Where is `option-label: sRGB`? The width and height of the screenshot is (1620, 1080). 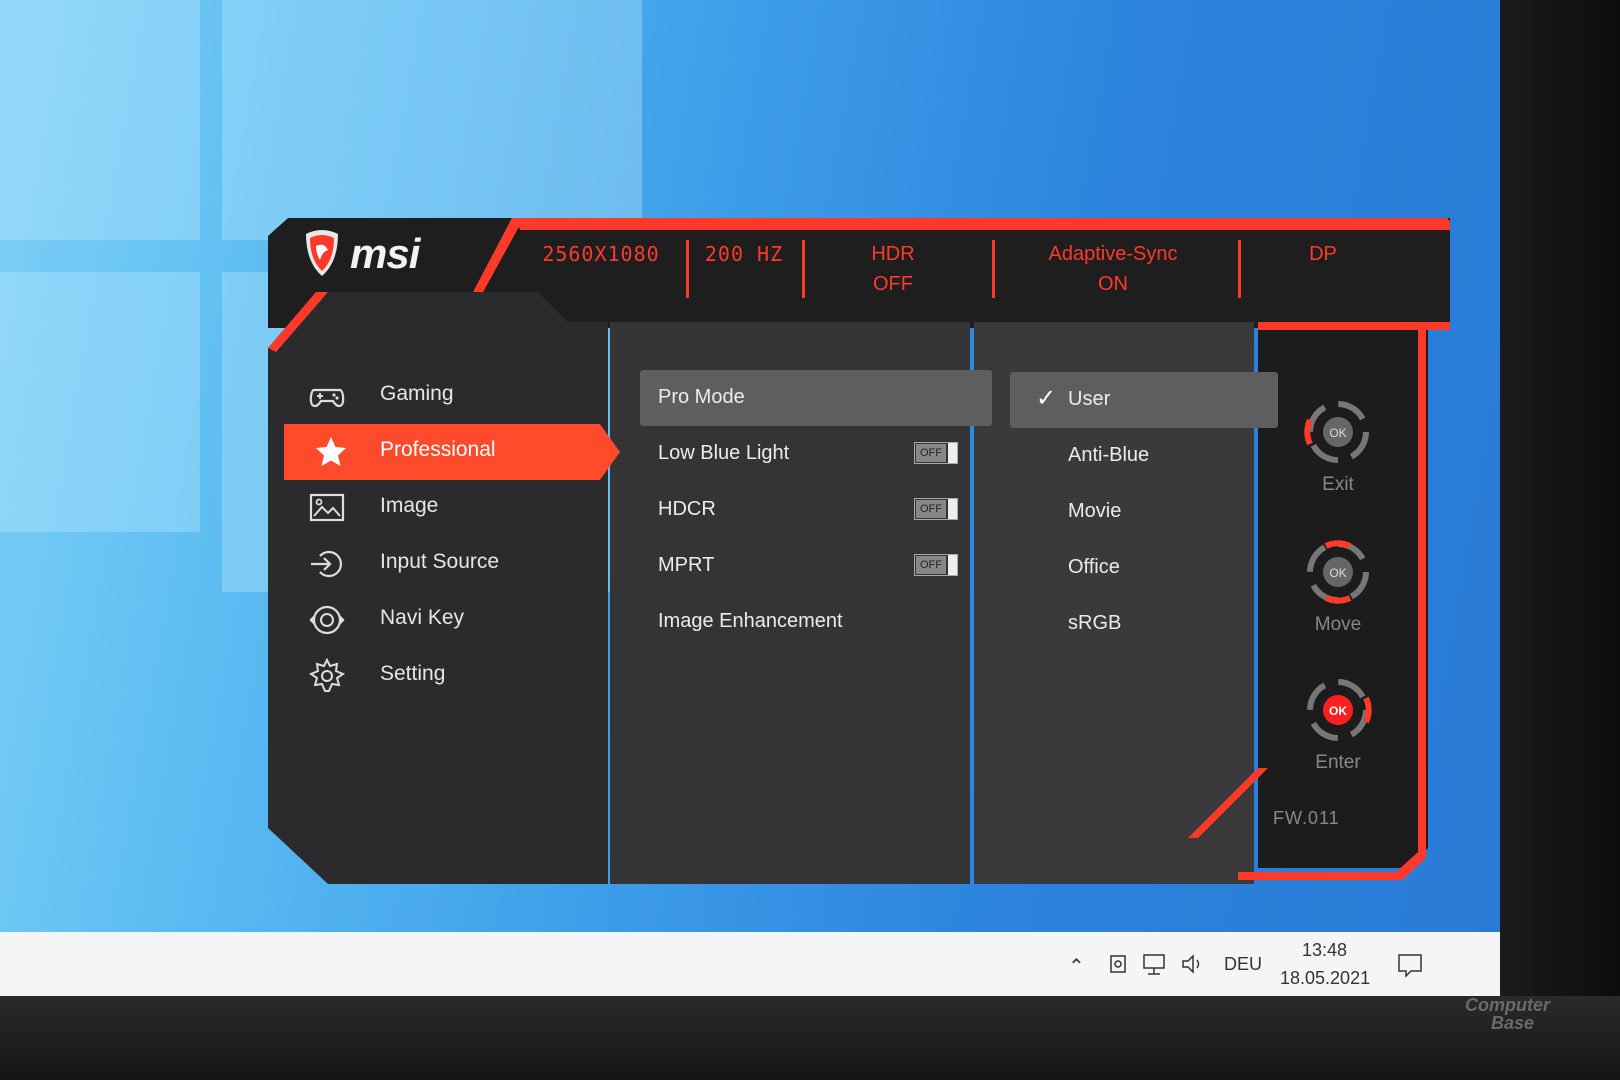
option-label: sRGB is located at coordinates (1095, 623).